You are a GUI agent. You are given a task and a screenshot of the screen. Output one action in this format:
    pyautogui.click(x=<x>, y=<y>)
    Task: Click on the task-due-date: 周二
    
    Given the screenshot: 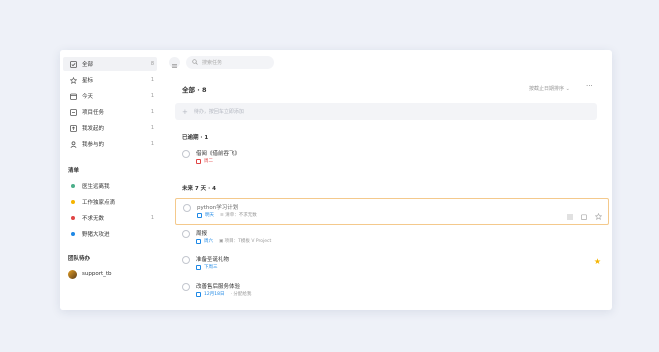 What is the action you would take?
    pyautogui.click(x=208, y=161)
    